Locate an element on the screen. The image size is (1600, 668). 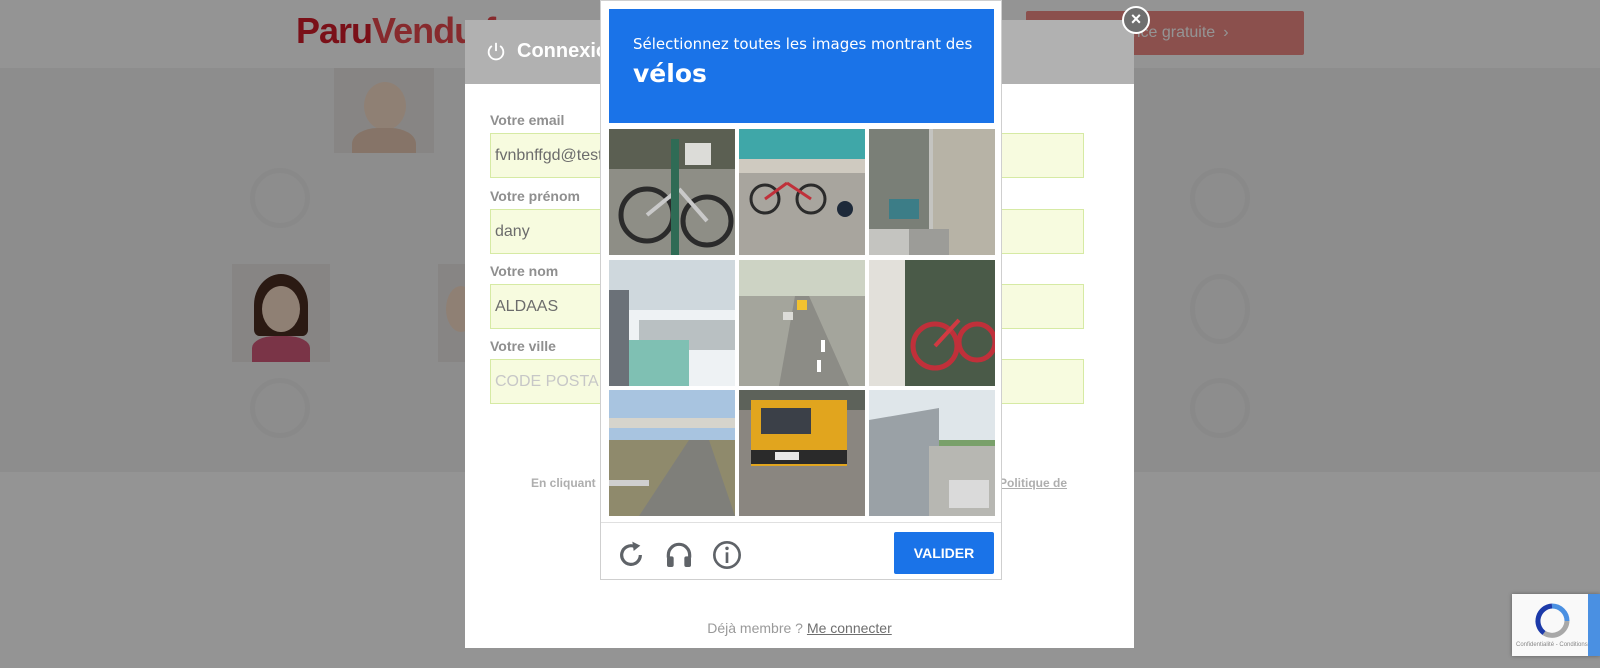
login-prompt: Déjà membre ? Me connecter is located at coordinates (799, 628).